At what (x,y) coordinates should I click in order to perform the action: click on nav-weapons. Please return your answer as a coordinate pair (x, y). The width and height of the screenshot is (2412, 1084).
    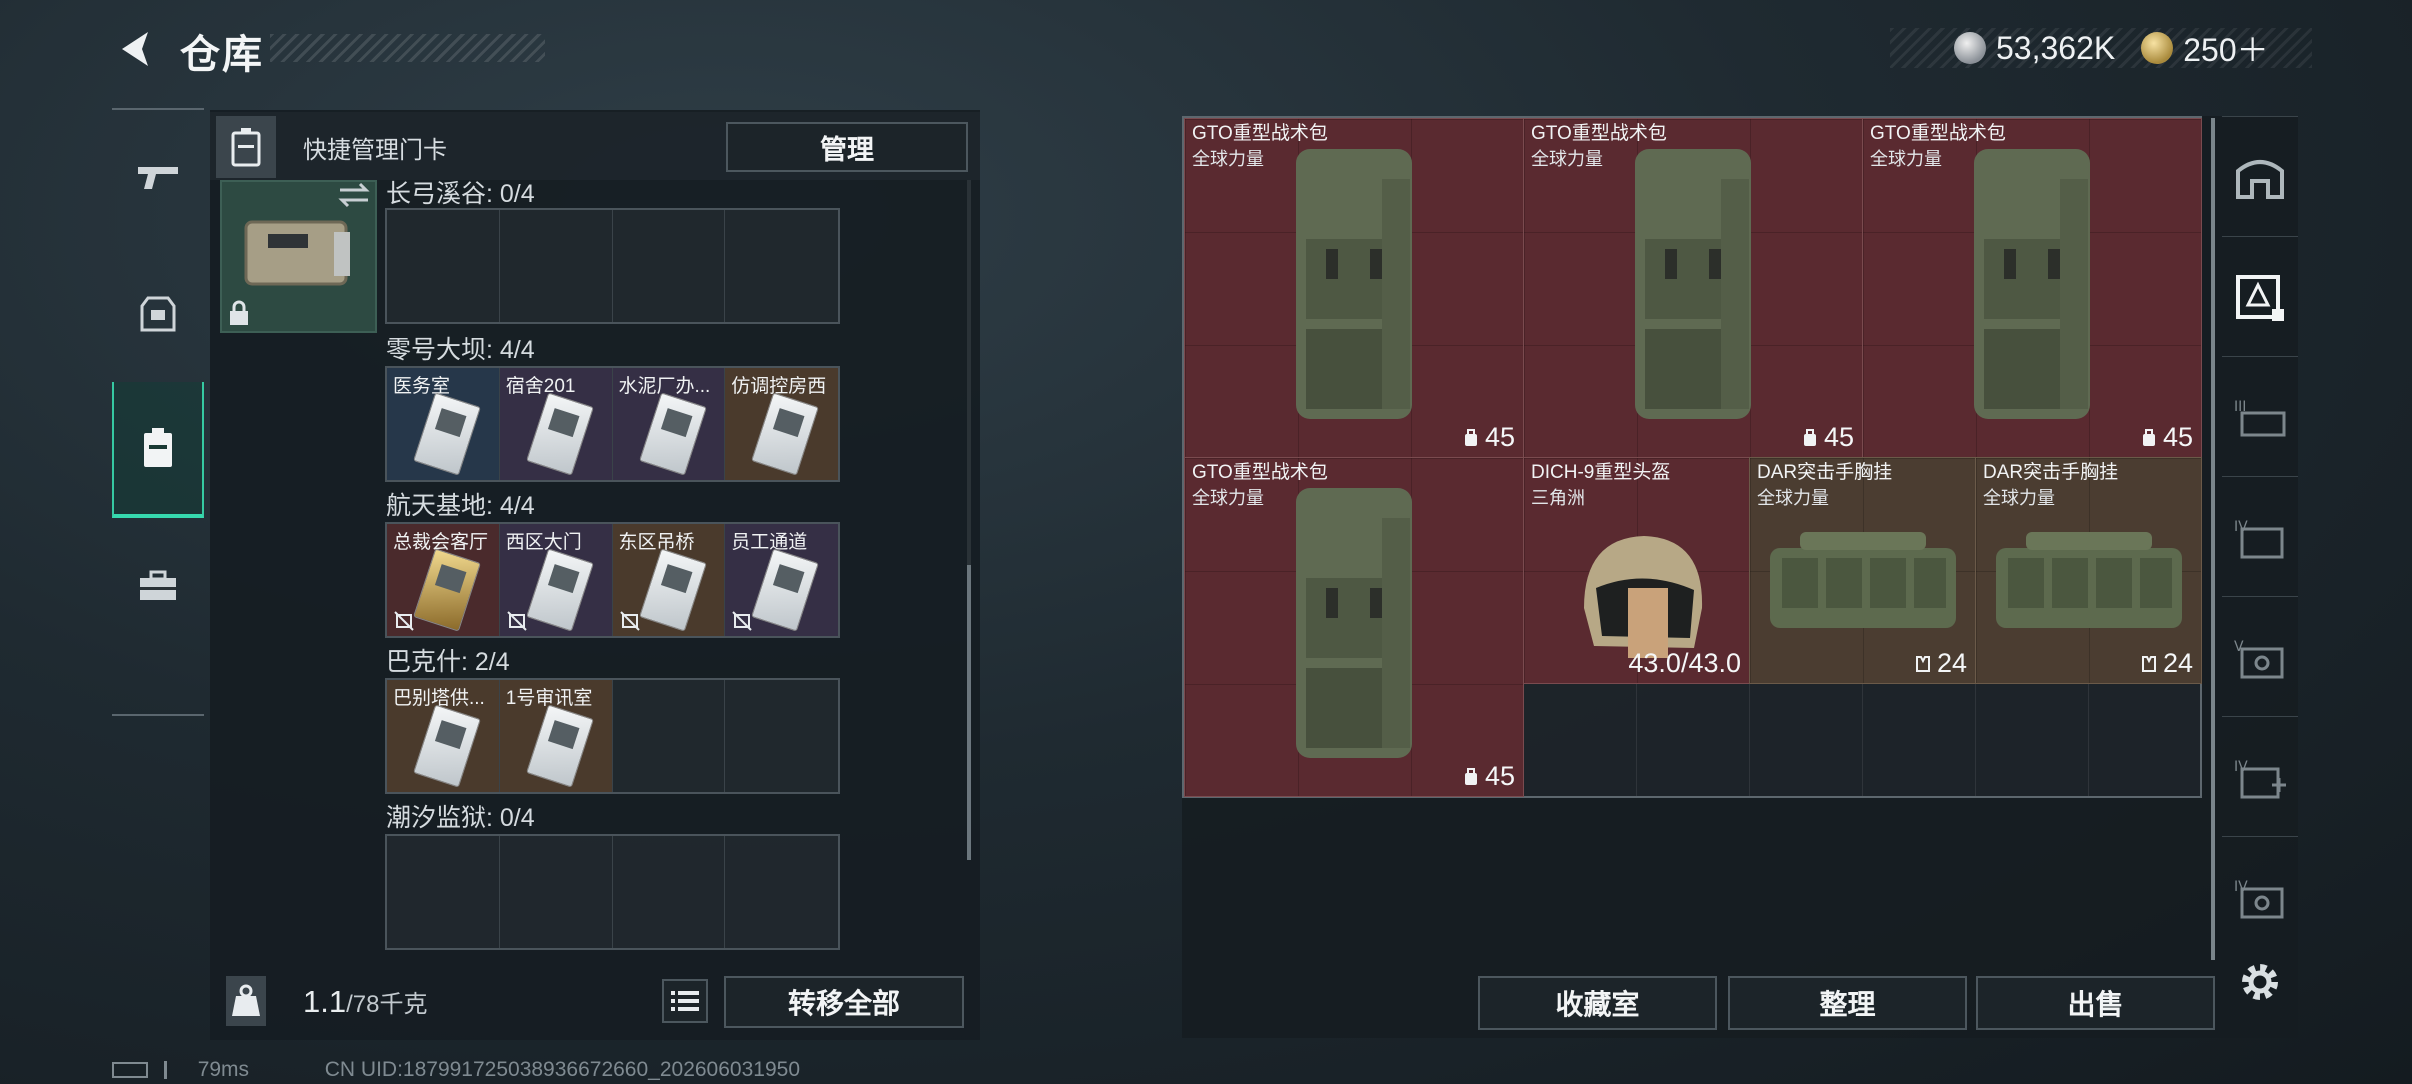
    Looking at the image, I should click on (158, 178).